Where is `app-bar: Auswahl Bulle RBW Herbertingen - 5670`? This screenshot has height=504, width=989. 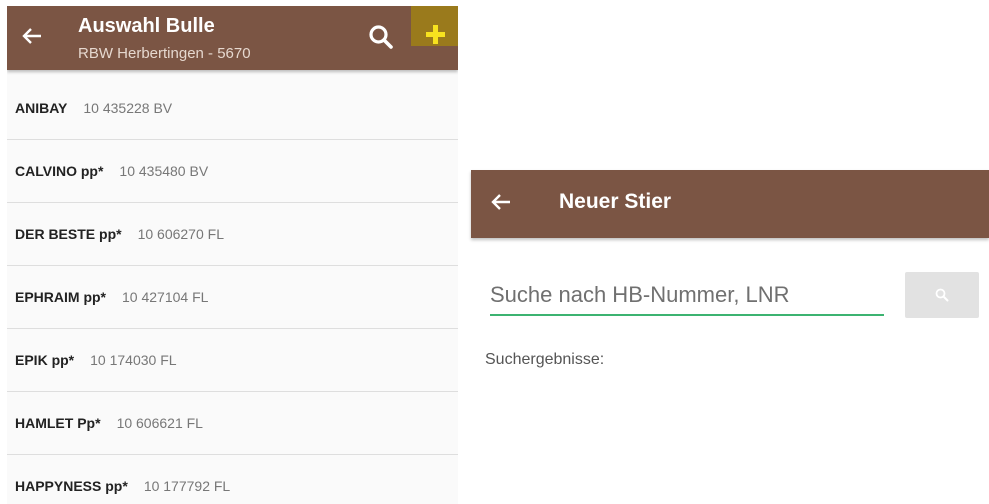 app-bar: Auswahl Bulle RBW Herbertingen - 5670 is located at coordinates (232, 38).